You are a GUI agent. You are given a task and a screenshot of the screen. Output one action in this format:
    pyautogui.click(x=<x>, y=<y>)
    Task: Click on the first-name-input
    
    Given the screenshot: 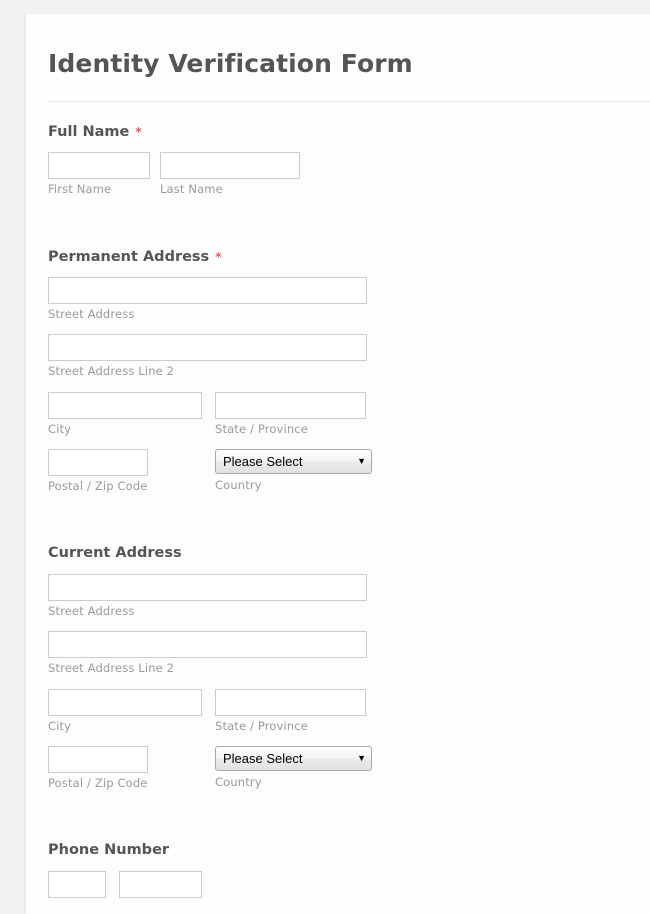 What is the action you would take?
    pyautogui.click(x=99, y=166)
    